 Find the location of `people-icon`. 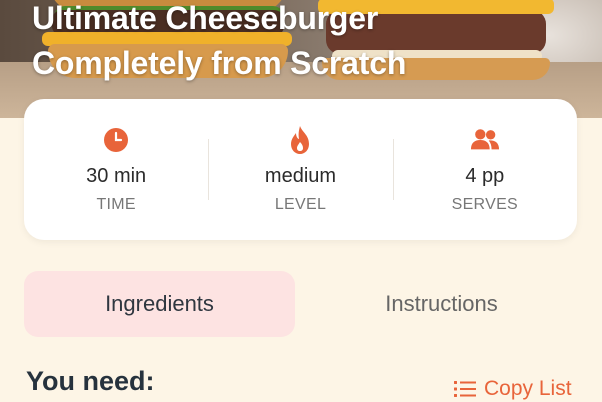

people-icon is located at coordinates (485, 140).